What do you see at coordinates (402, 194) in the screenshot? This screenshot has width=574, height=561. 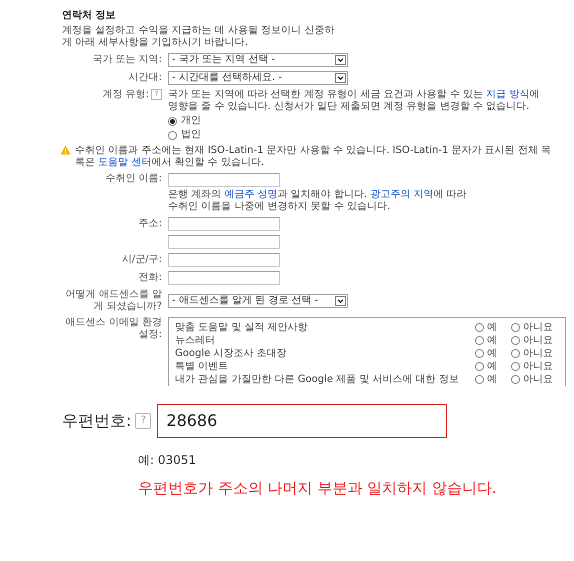 I see `link: 광고주의 지역` at bounding box center [402, 194].